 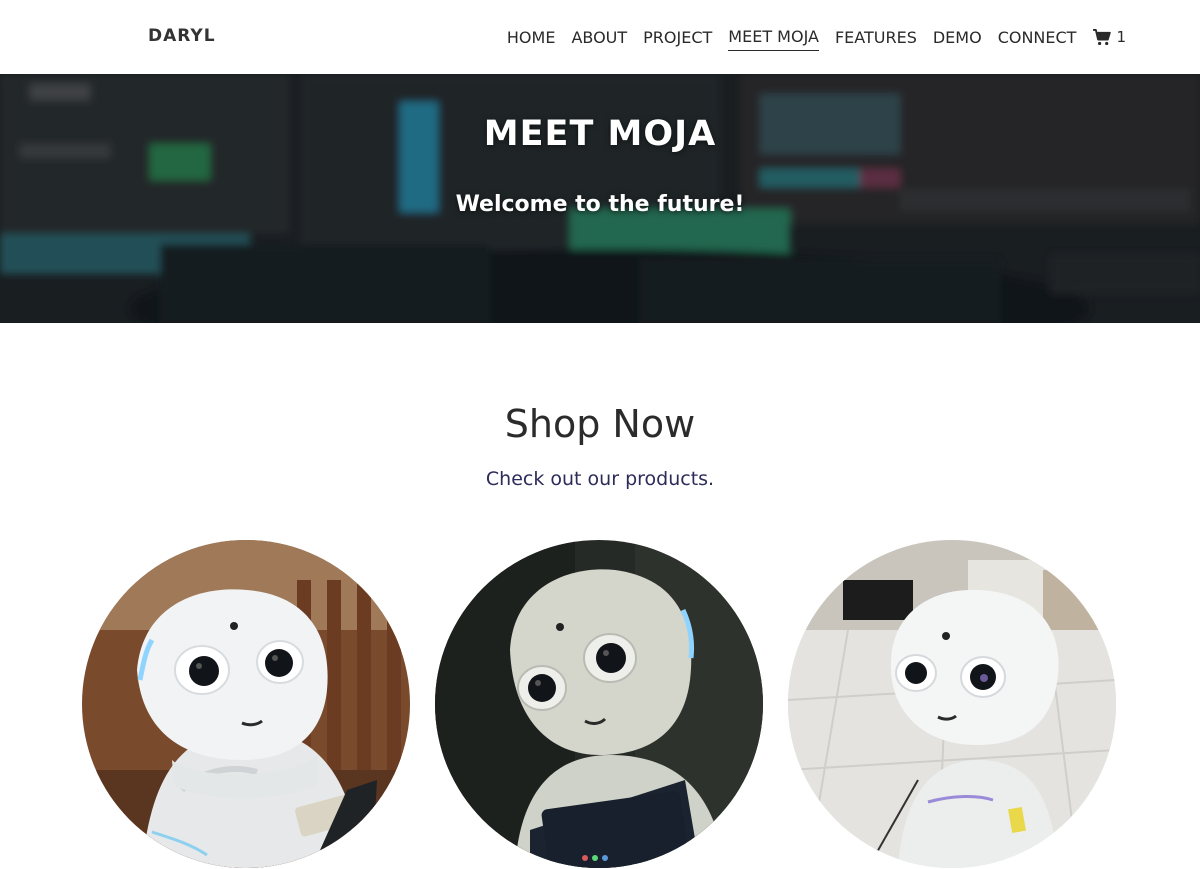 I want to click on hero-subtitle: Welcome to the future!, so click(x=600, y=204).